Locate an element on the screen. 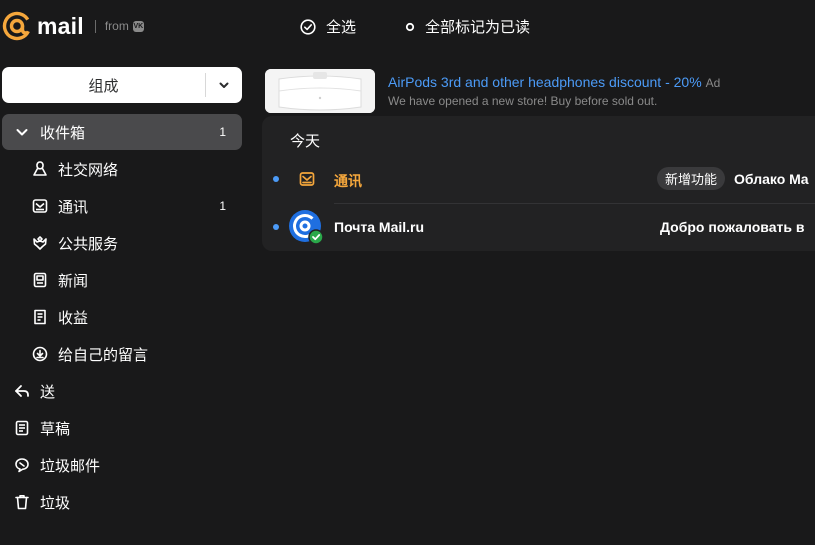 This screenshot has width=815, height=545. compose-button: 组成 is located at coordinates (103, 85).